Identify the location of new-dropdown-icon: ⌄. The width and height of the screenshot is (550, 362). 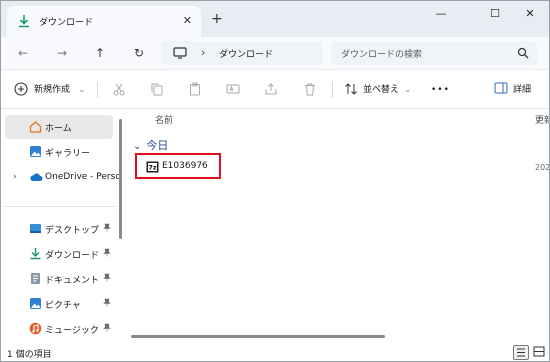
(82, 90).